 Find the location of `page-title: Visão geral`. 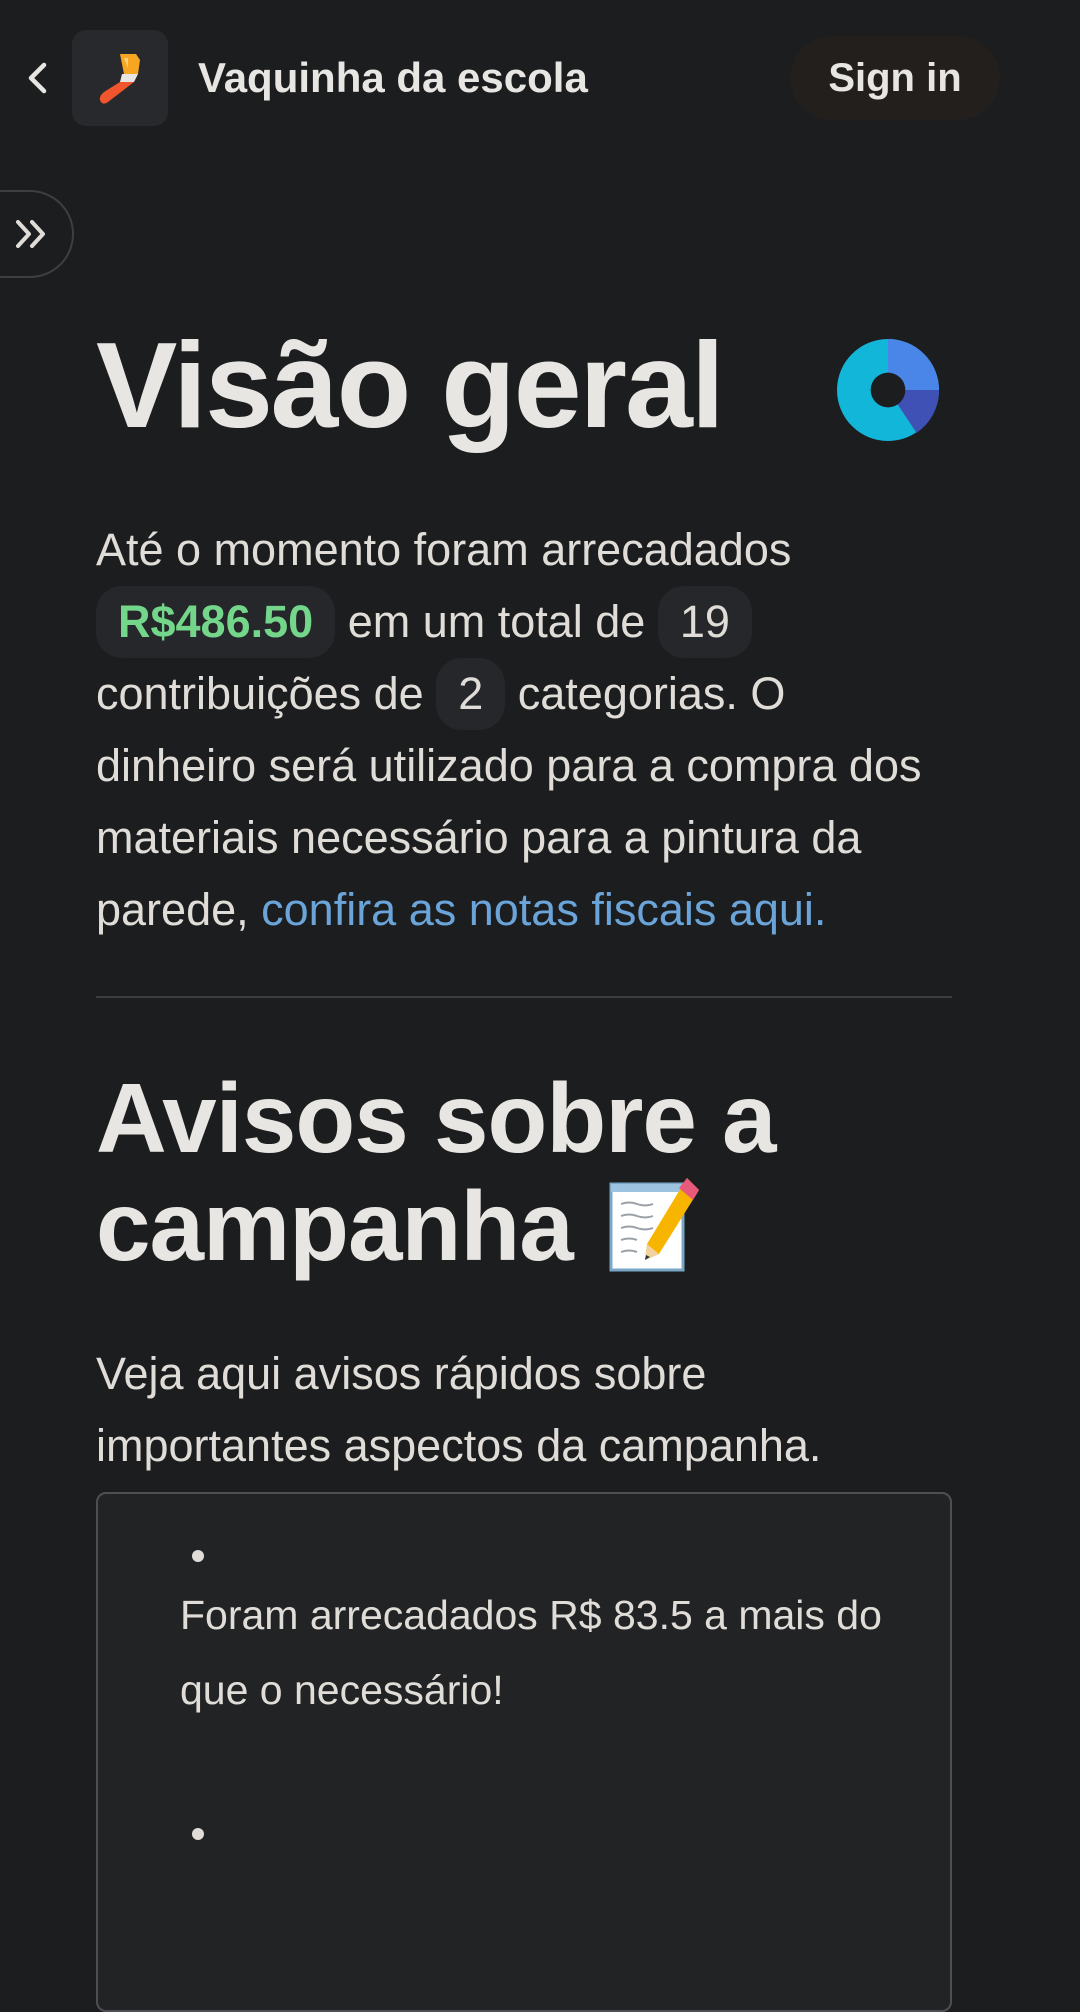

page-title: Visão geral is located at coordinates (410, 385).